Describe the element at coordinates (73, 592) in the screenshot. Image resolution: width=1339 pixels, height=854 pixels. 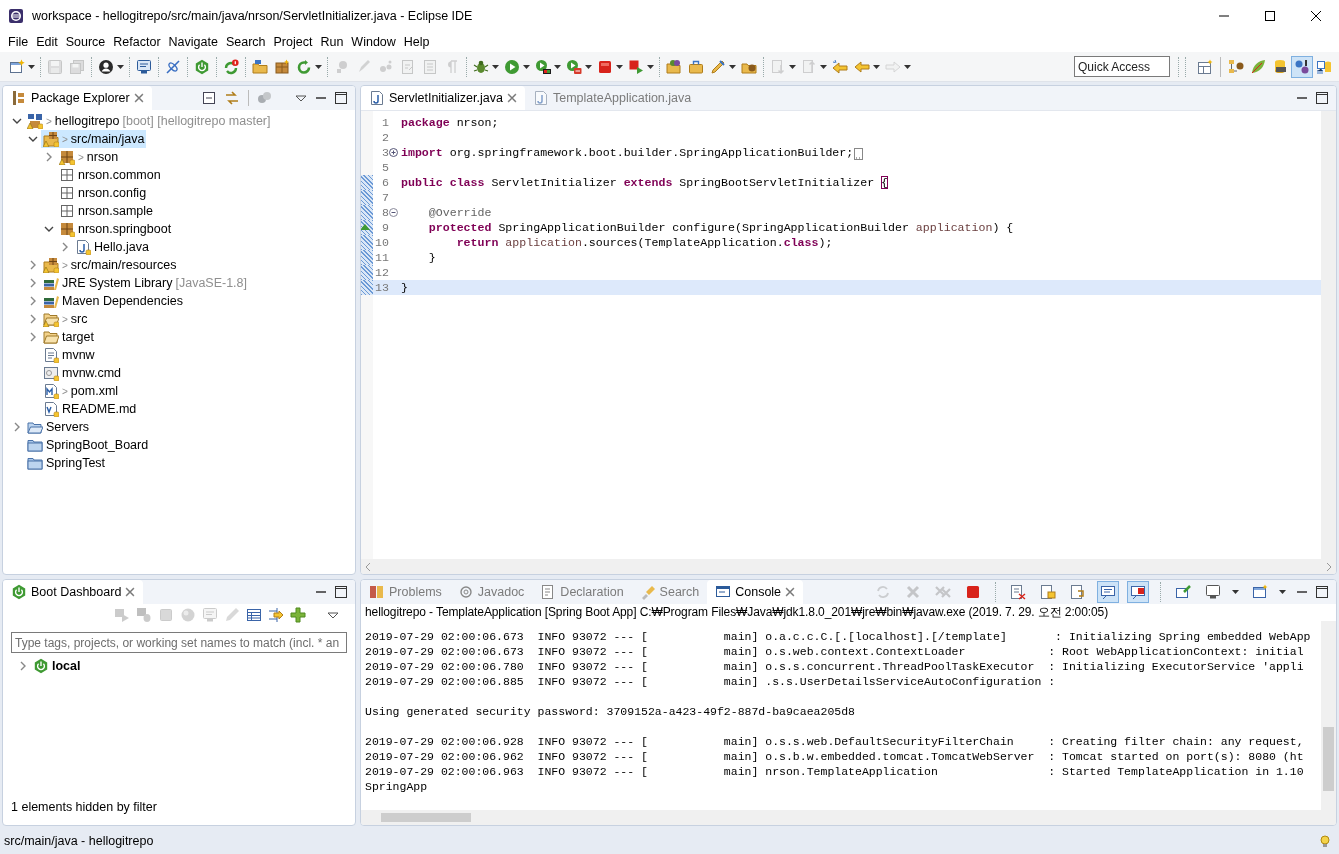
I see `view-tab: Boot Dashboard` at that location.